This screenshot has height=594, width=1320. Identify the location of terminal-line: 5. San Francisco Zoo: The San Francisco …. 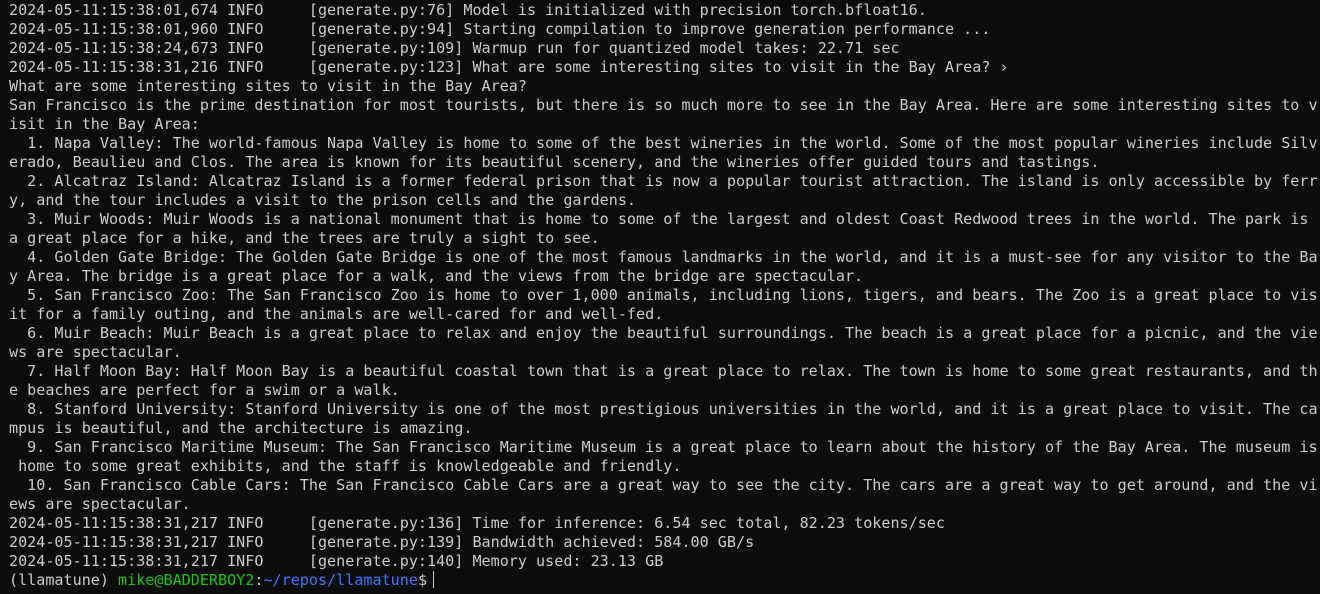
(663, 295).